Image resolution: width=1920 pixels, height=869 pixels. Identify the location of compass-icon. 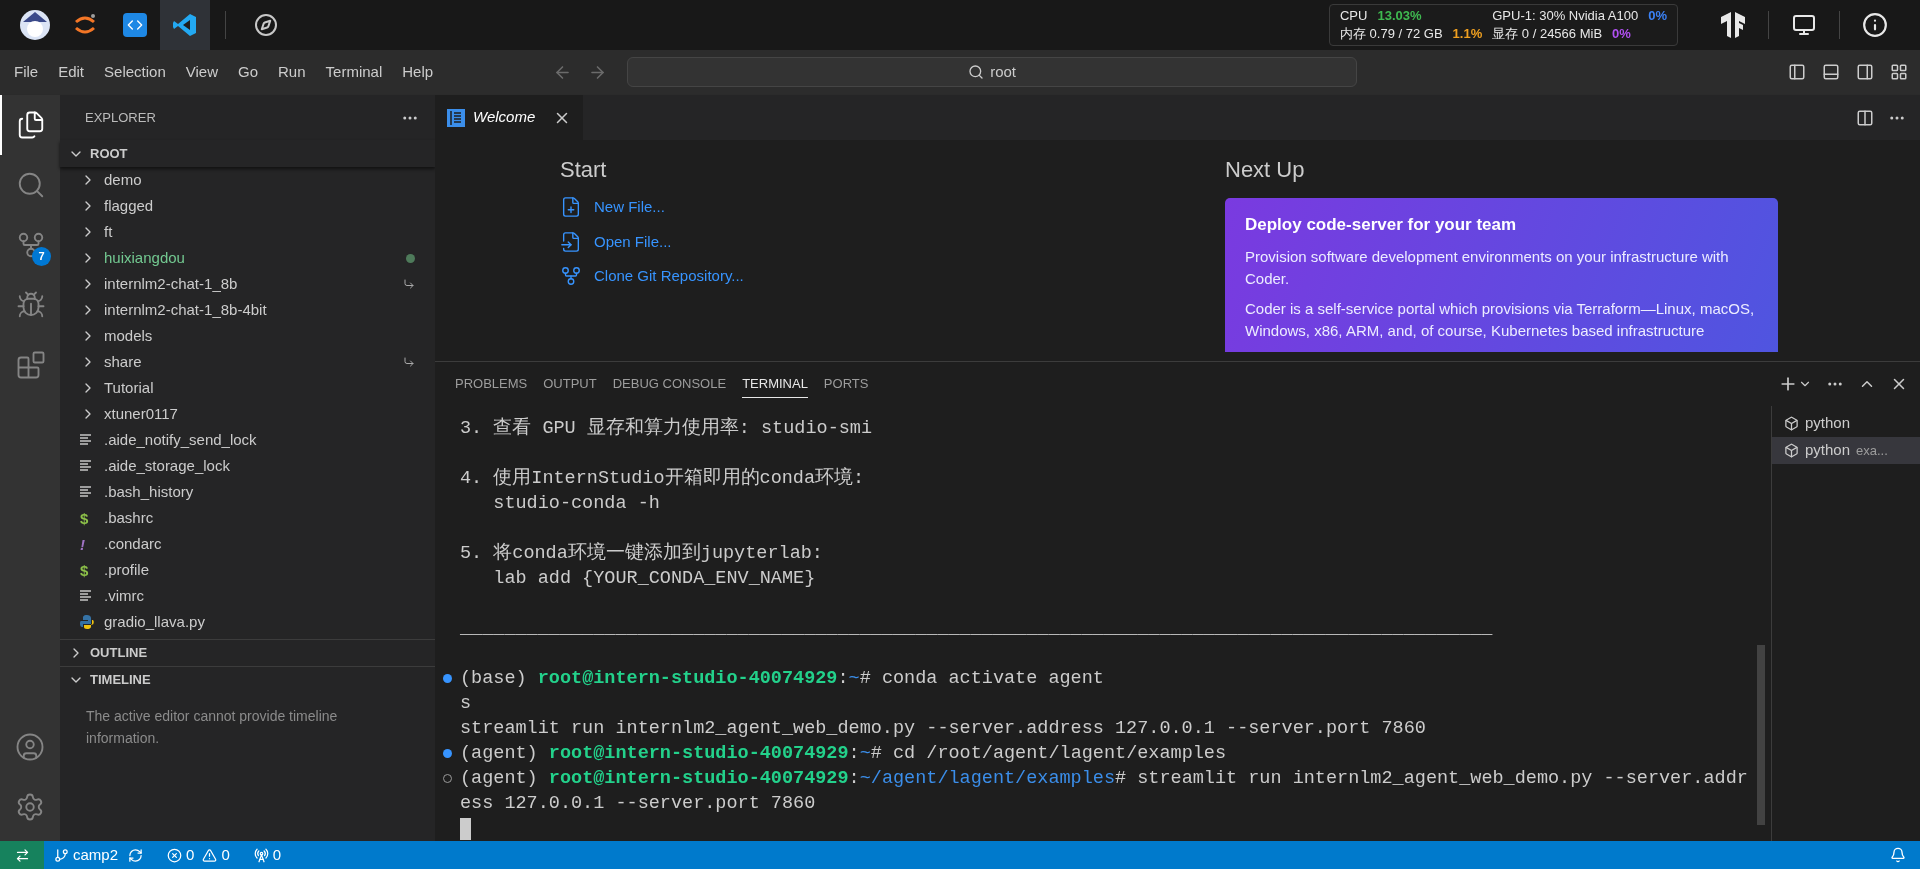
(266, 25).